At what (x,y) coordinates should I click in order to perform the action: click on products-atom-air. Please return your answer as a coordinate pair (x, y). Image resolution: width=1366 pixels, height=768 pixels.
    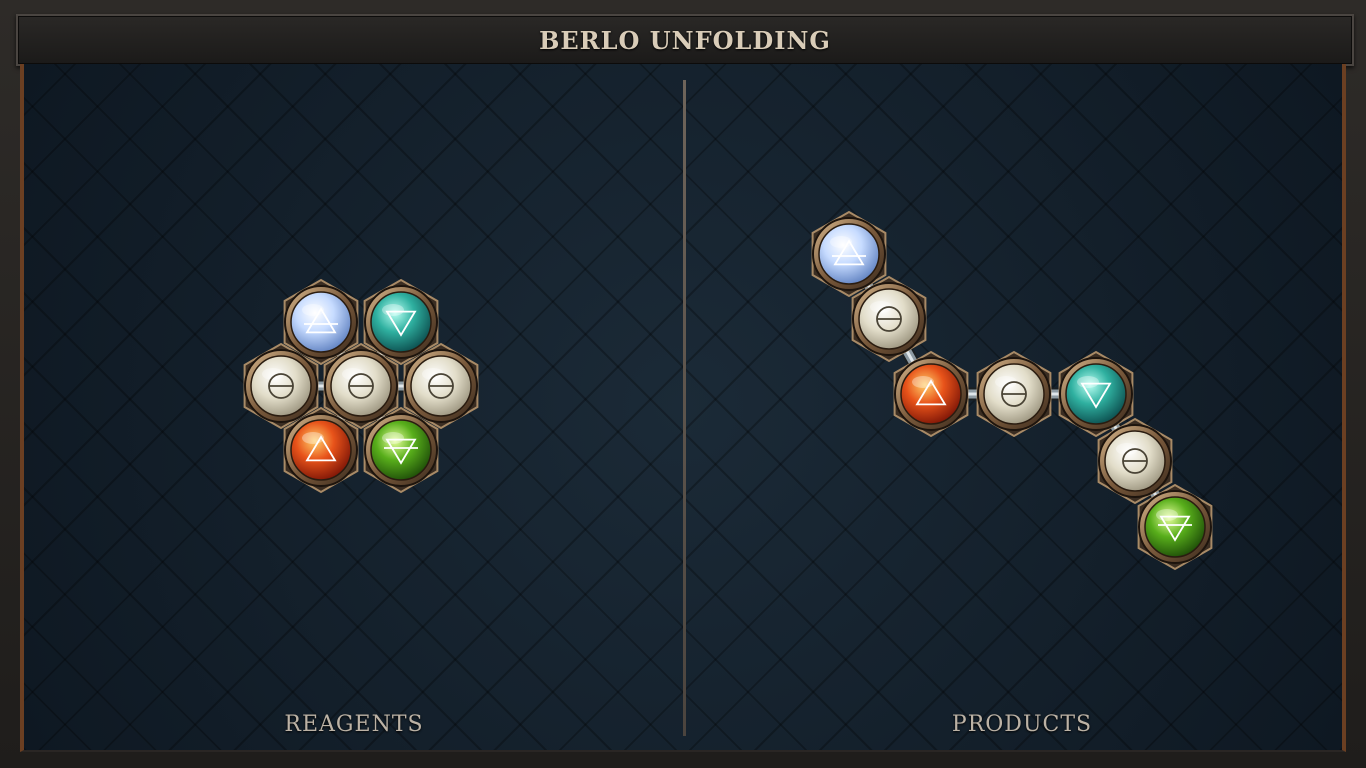
    Looking at the image, I should click on (849, 254).